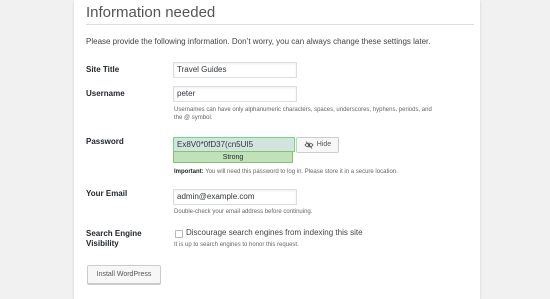  What do you see at coordinates (102, 243) in the screenshot?
I see `search-engine-label-line2: Visibility` at bounding box center [102, 243].